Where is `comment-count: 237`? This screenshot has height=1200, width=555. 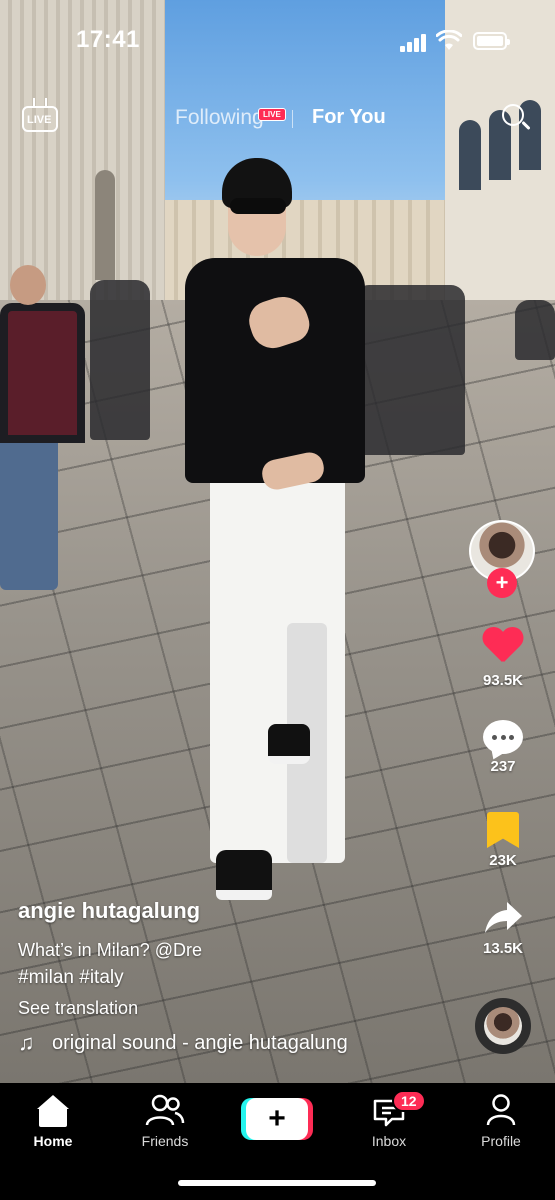
comment-count: 237 is located at coordinates (503, 766).